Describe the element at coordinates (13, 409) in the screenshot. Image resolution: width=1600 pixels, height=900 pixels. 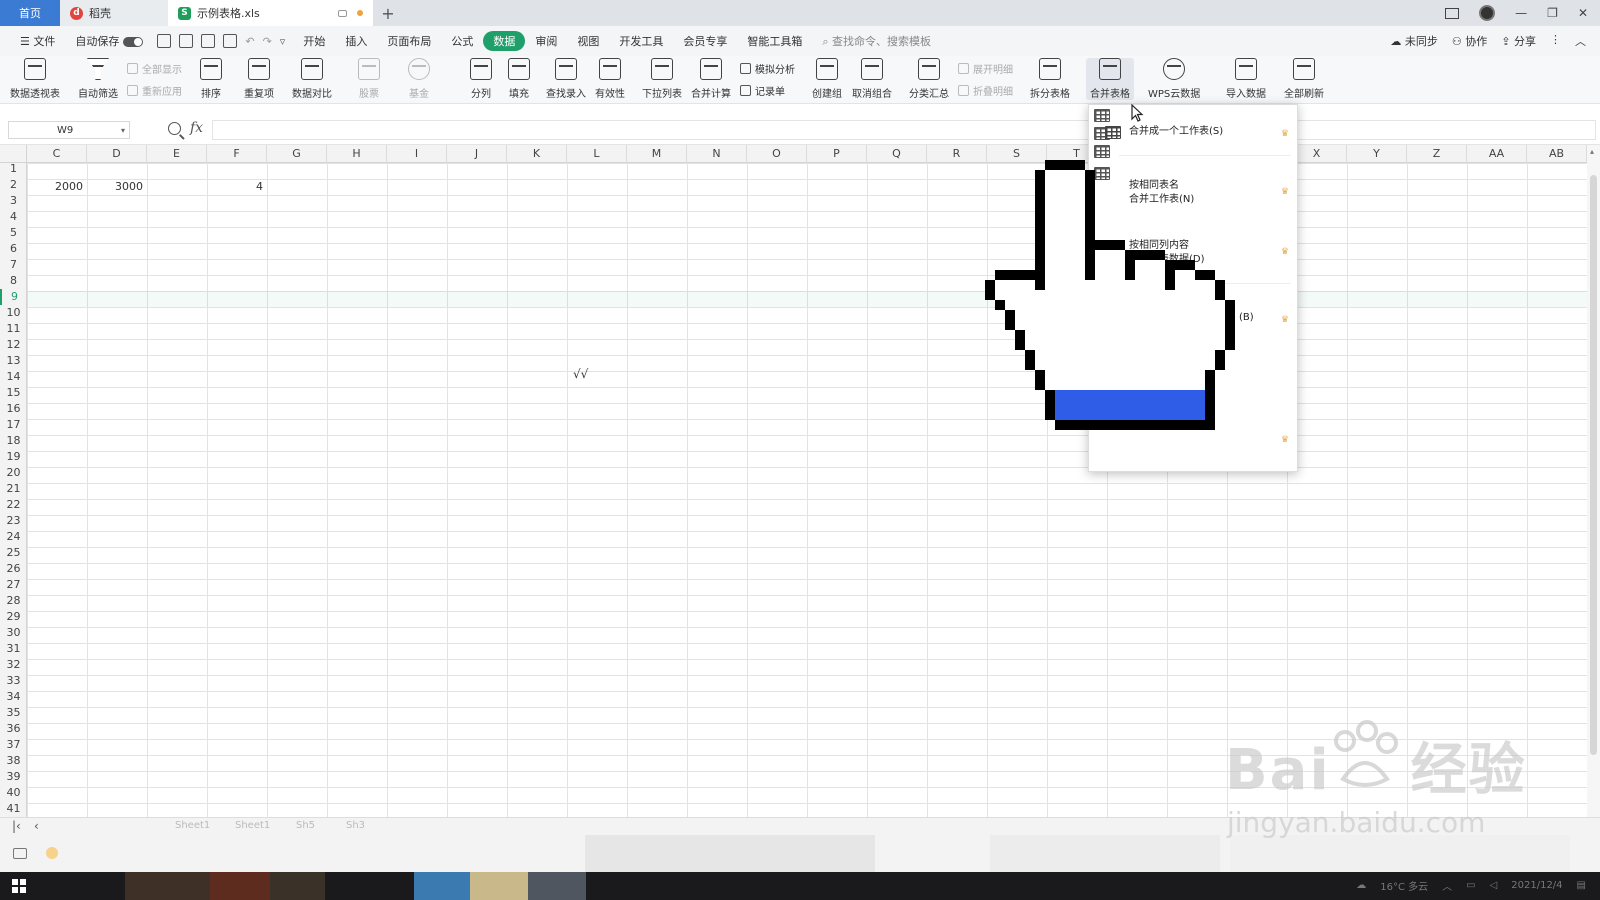
I see `row-header-16: 16` at that location.